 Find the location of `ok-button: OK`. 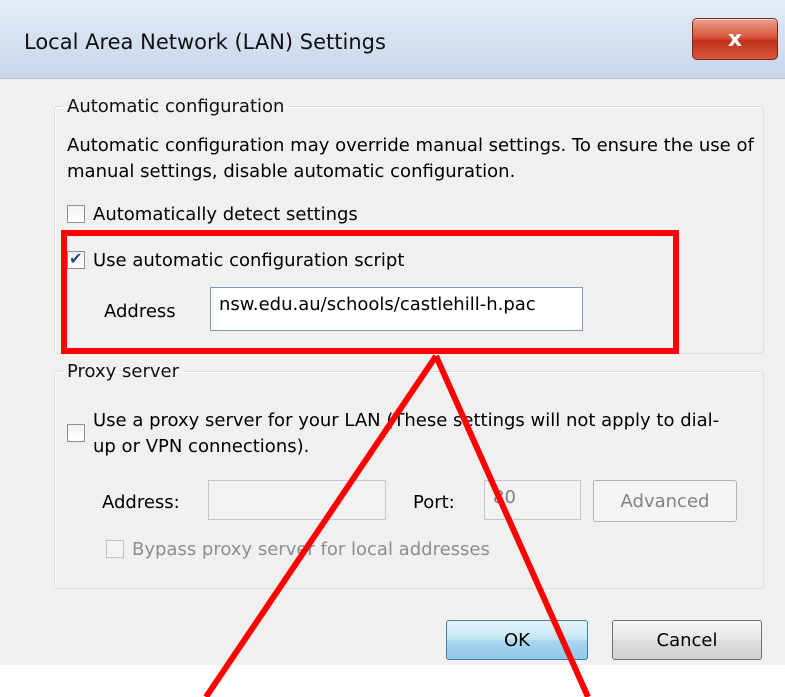

ok-button: OK is located at coordinates (517, 640).